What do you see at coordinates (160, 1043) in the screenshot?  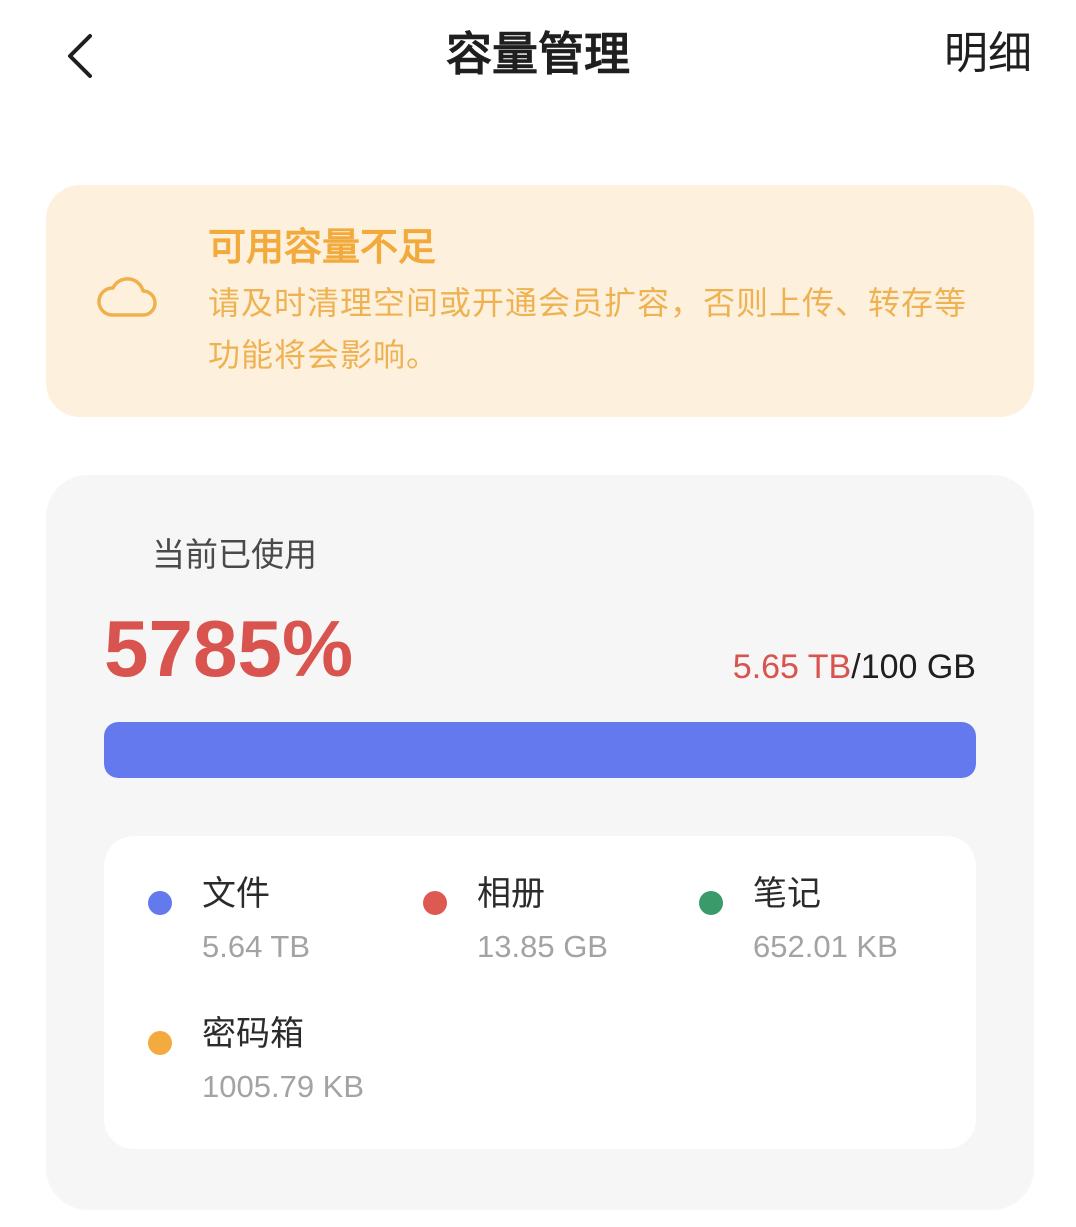 I see `vault-color-dot` at bounding box center [160, 1043].